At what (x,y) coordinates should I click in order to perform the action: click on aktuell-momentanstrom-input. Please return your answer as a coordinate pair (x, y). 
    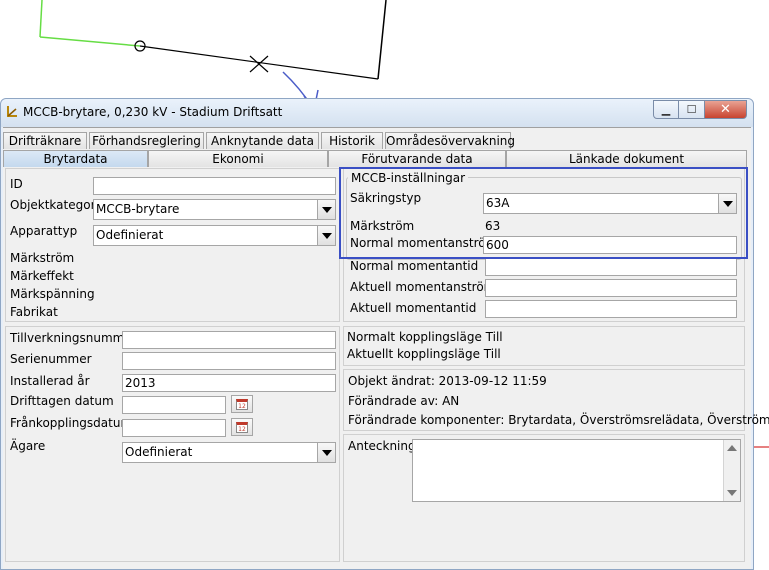
    Looking at the image, I should click on (611, 288).